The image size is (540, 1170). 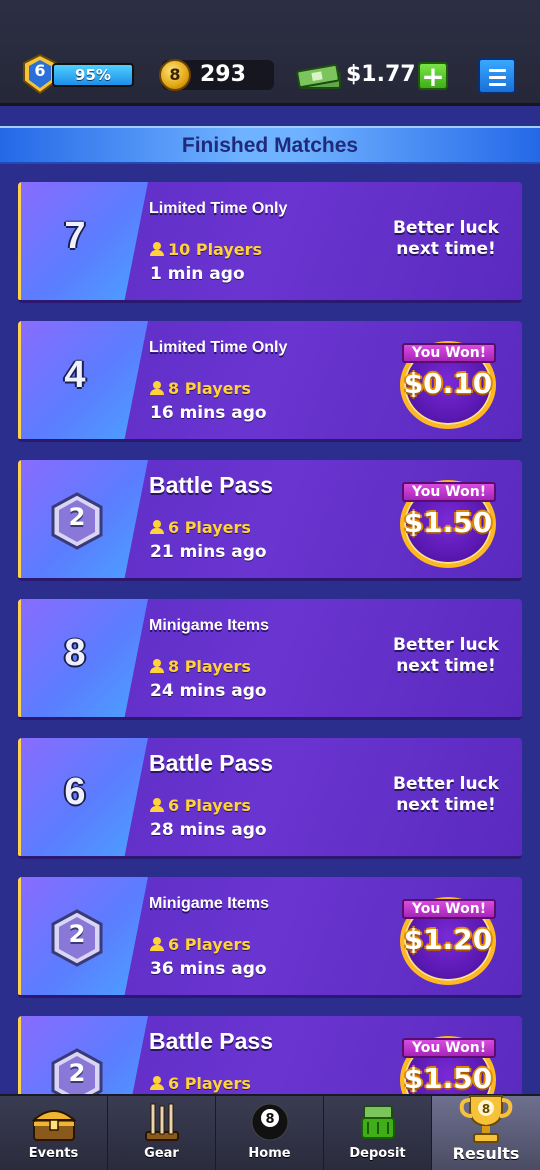 I want to click on xp-progress-bar: 95%, so click(x=93, y=75).